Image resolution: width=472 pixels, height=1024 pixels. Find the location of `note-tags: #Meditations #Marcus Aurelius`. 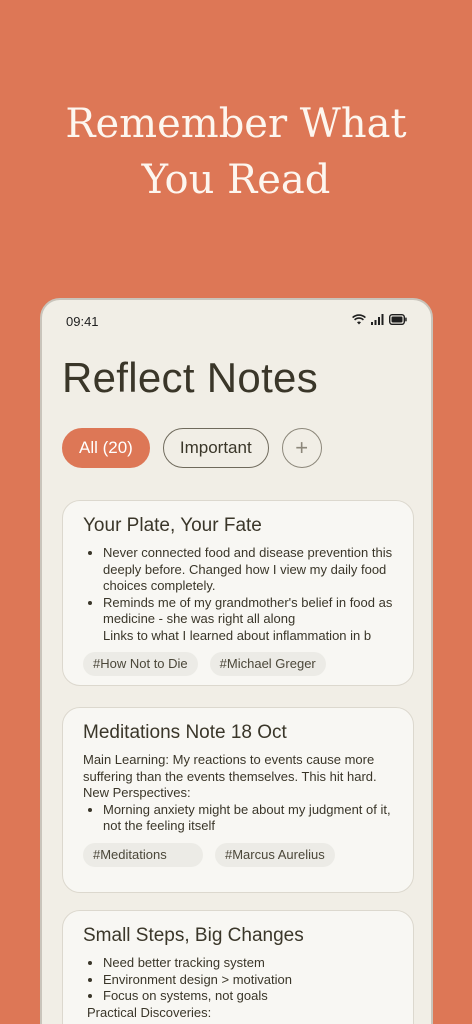

note-tags: #Meditations #Marcus Aurelius is located at coordinates (238, 854).